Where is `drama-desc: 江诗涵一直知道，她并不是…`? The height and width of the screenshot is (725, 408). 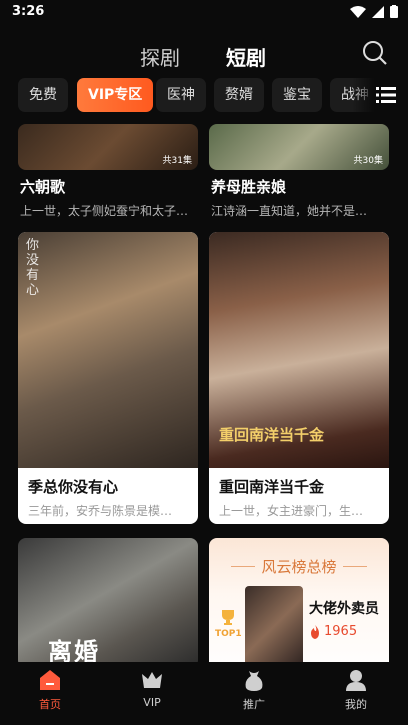
drama-desc: 江诗涵一直知道，她并不是… is located at coordinates (289, 211).